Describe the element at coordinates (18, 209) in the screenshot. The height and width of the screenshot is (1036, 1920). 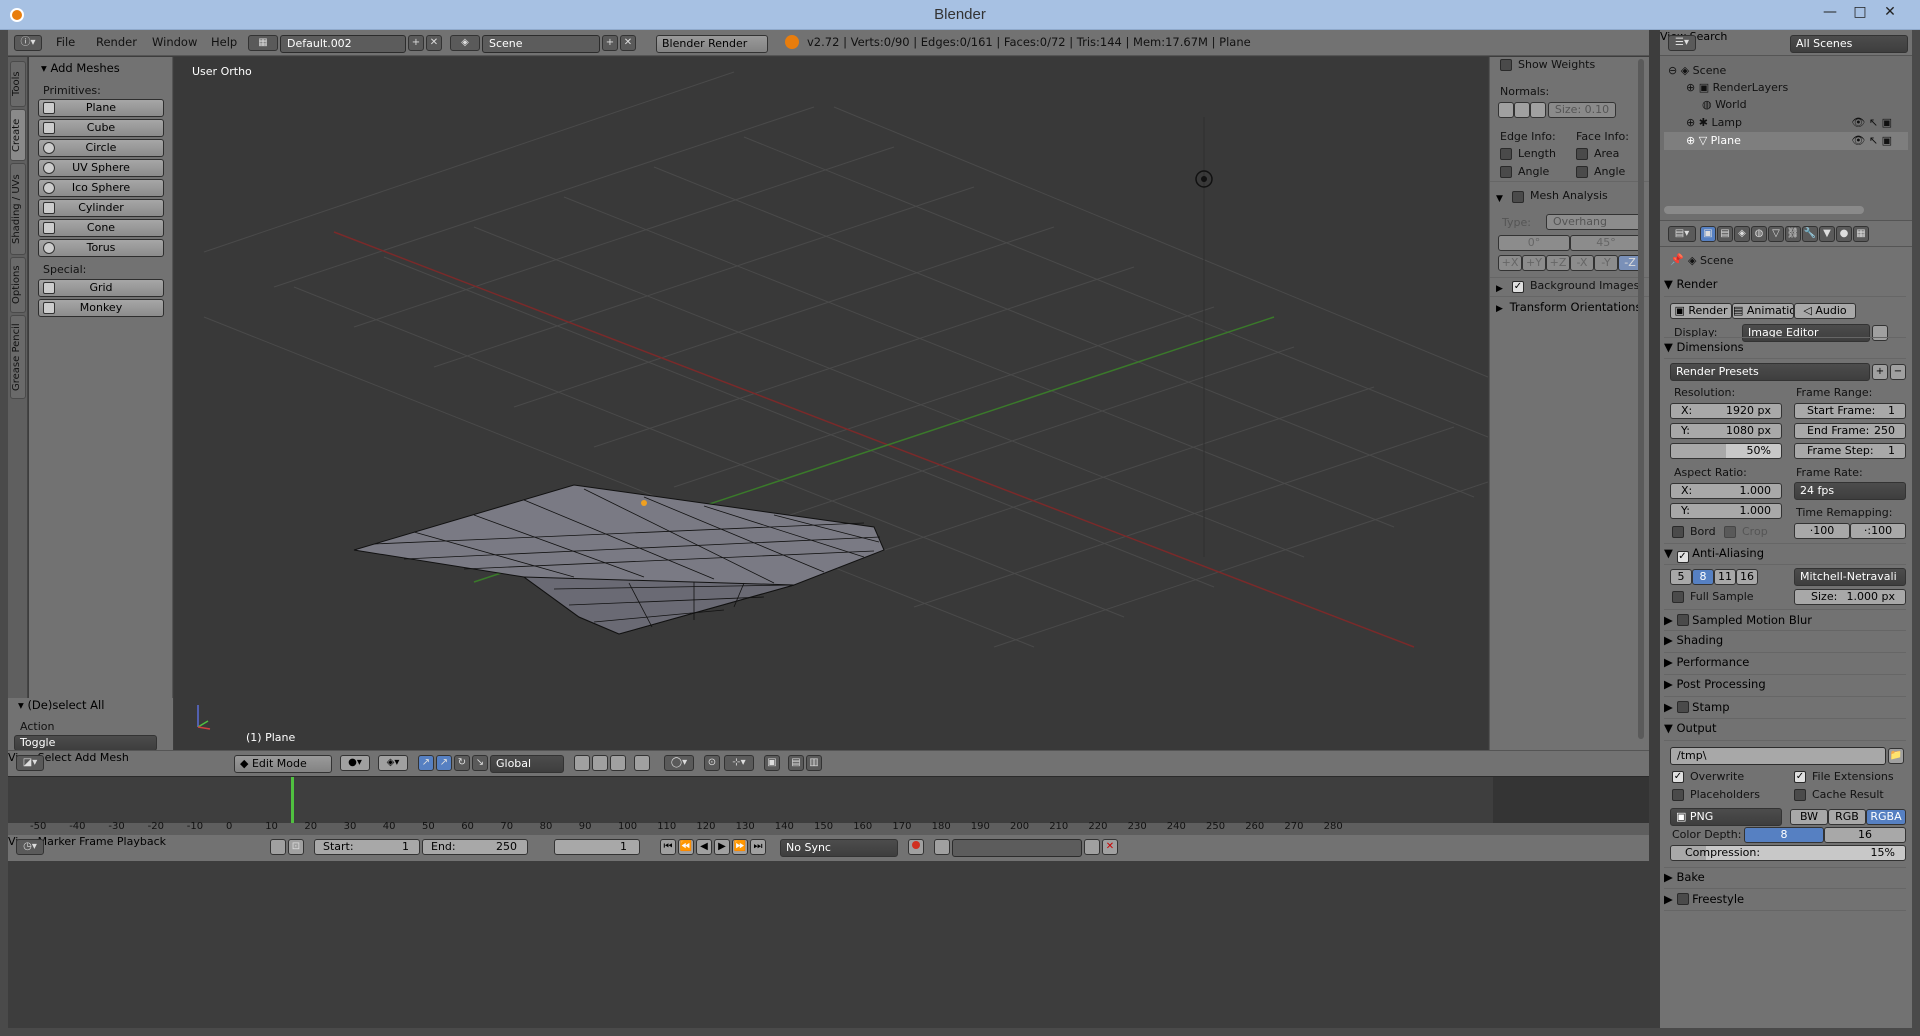
I see `tab-shading-uvs: Shading / UVs` at that location.